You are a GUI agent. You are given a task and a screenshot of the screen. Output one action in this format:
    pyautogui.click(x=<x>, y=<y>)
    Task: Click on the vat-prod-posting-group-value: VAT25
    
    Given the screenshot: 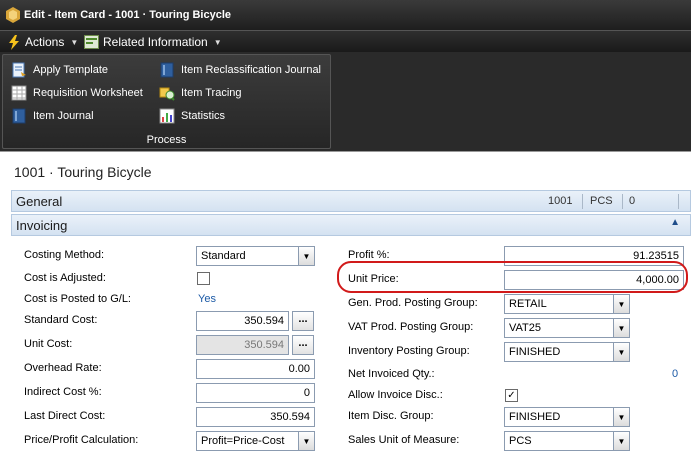 What is the action you would take?
    pyautogui.click(x=525, y=328)
    